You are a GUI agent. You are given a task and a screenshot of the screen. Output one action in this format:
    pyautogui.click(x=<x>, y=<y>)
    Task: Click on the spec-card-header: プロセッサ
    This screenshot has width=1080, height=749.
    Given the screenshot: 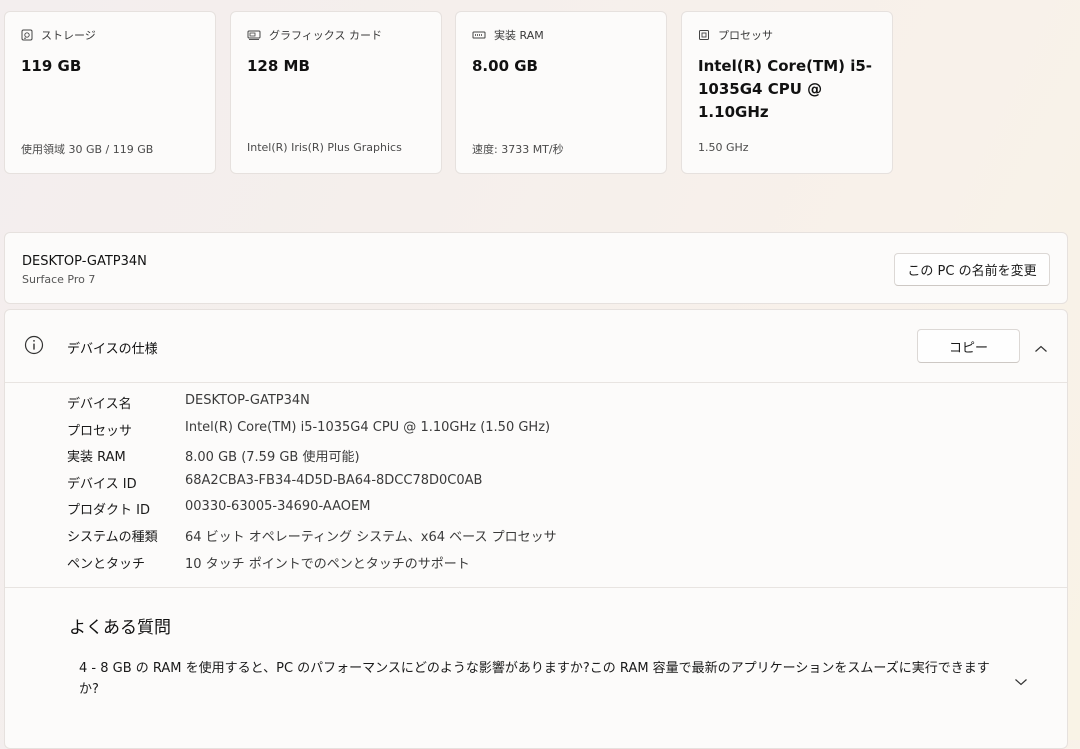 What is the action you would take?
    pyautogui.click(x=735, y=35)
    